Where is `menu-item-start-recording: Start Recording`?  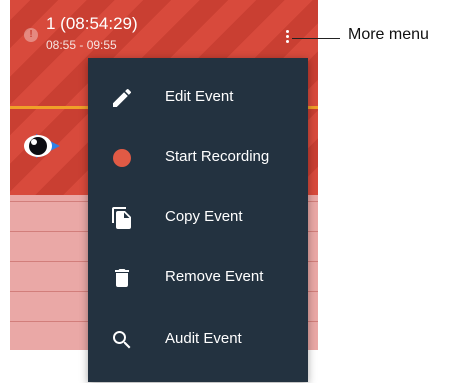 menu-item-start-recording: Start Recording is located at coordinates (198, 158).